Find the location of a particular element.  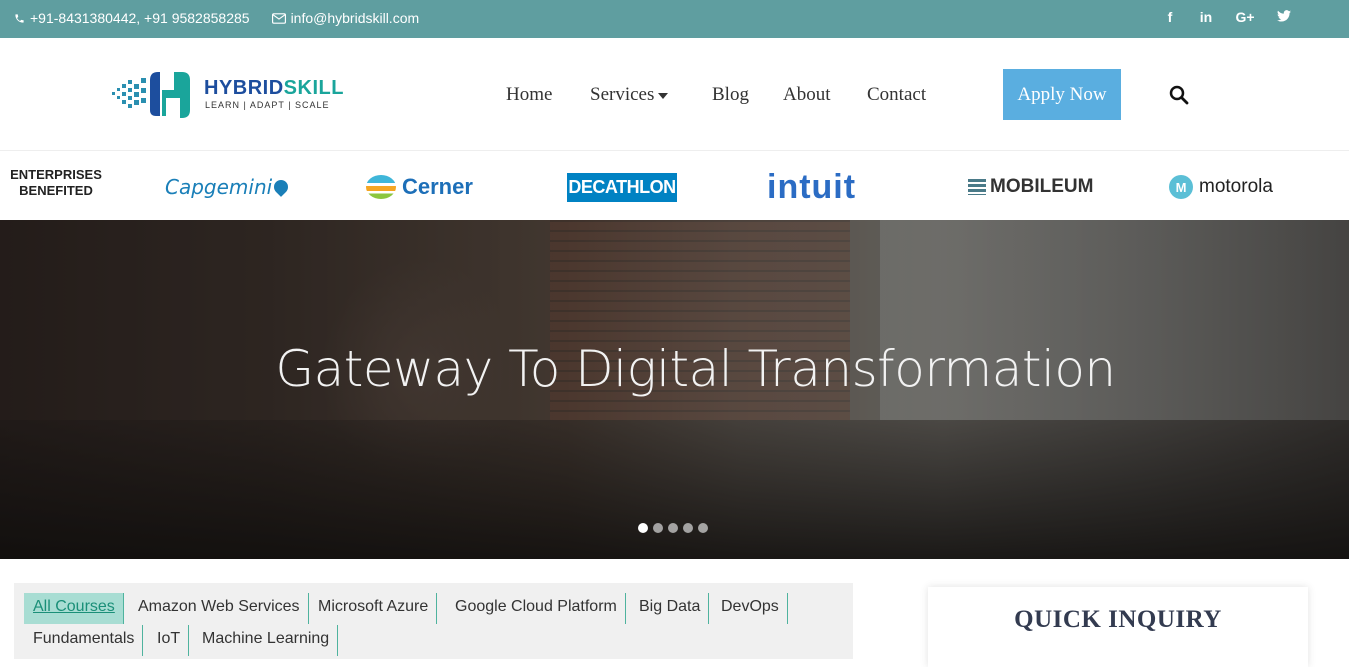

brand-name: HYBRIDSKILL is located at coordinates (274, 88).